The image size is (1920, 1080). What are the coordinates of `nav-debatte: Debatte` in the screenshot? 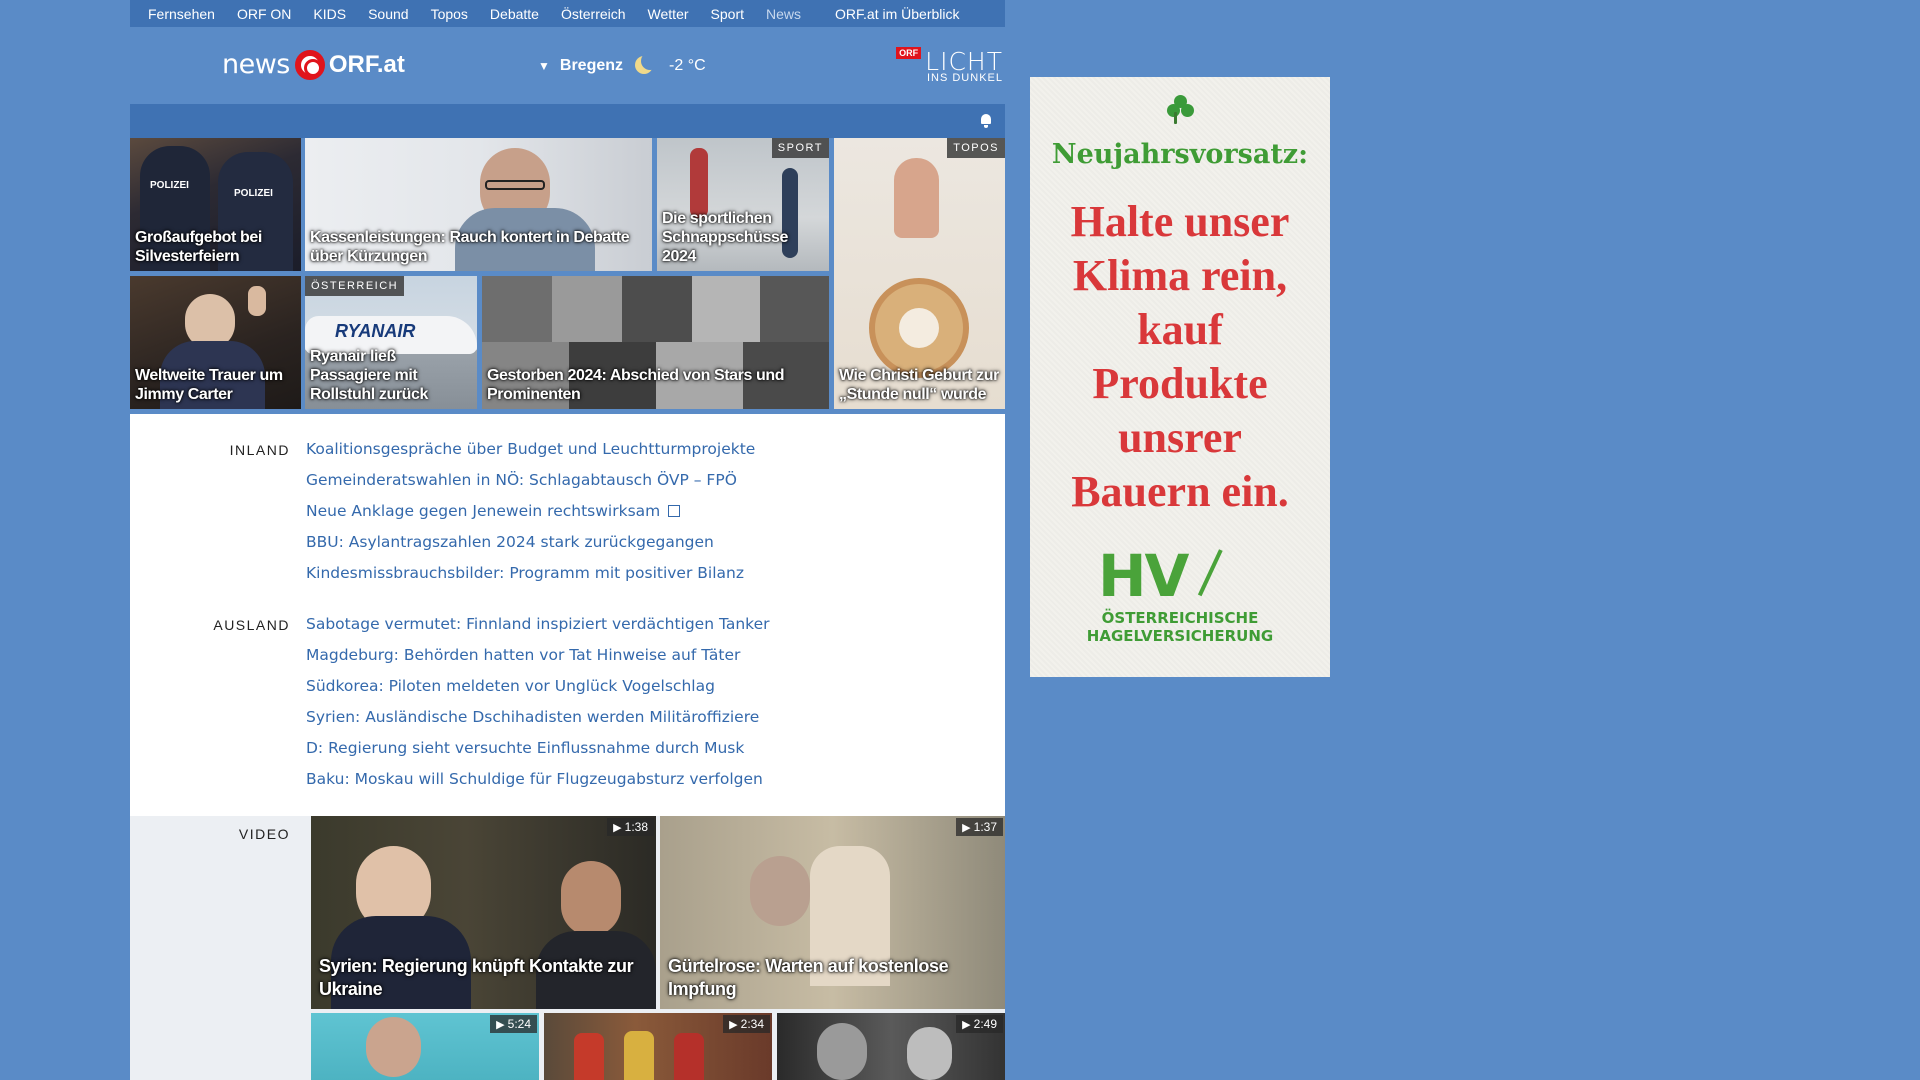 It's located at (514, 14).